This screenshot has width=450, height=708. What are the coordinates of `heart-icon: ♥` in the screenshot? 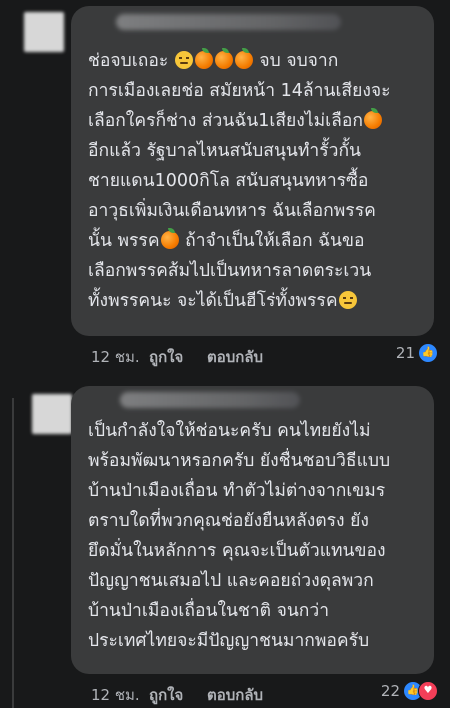 It's located at (428, 691).